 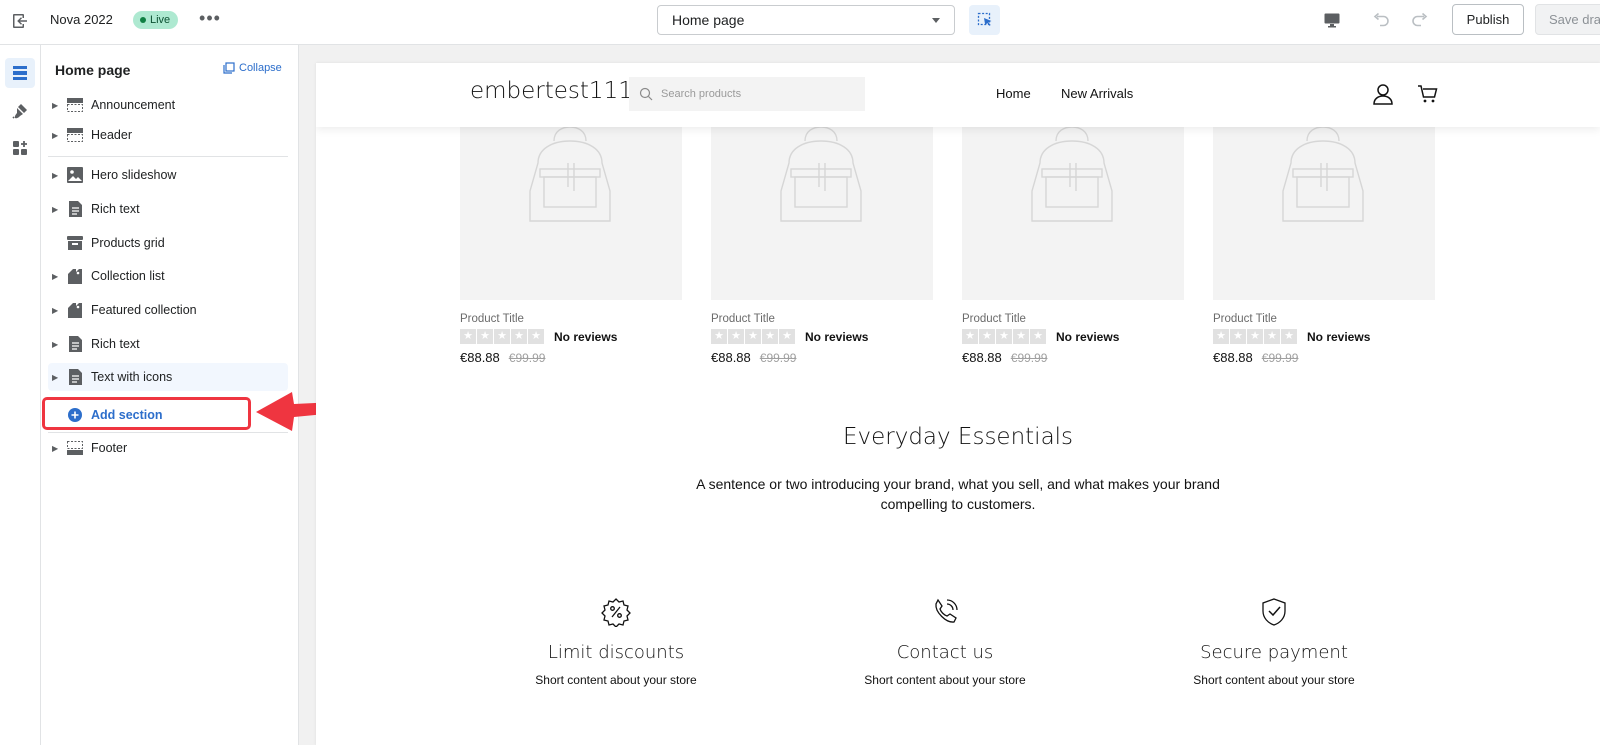 I want to click on rich-text-heading: Everyday Essentials, so click(x=958, y=437).